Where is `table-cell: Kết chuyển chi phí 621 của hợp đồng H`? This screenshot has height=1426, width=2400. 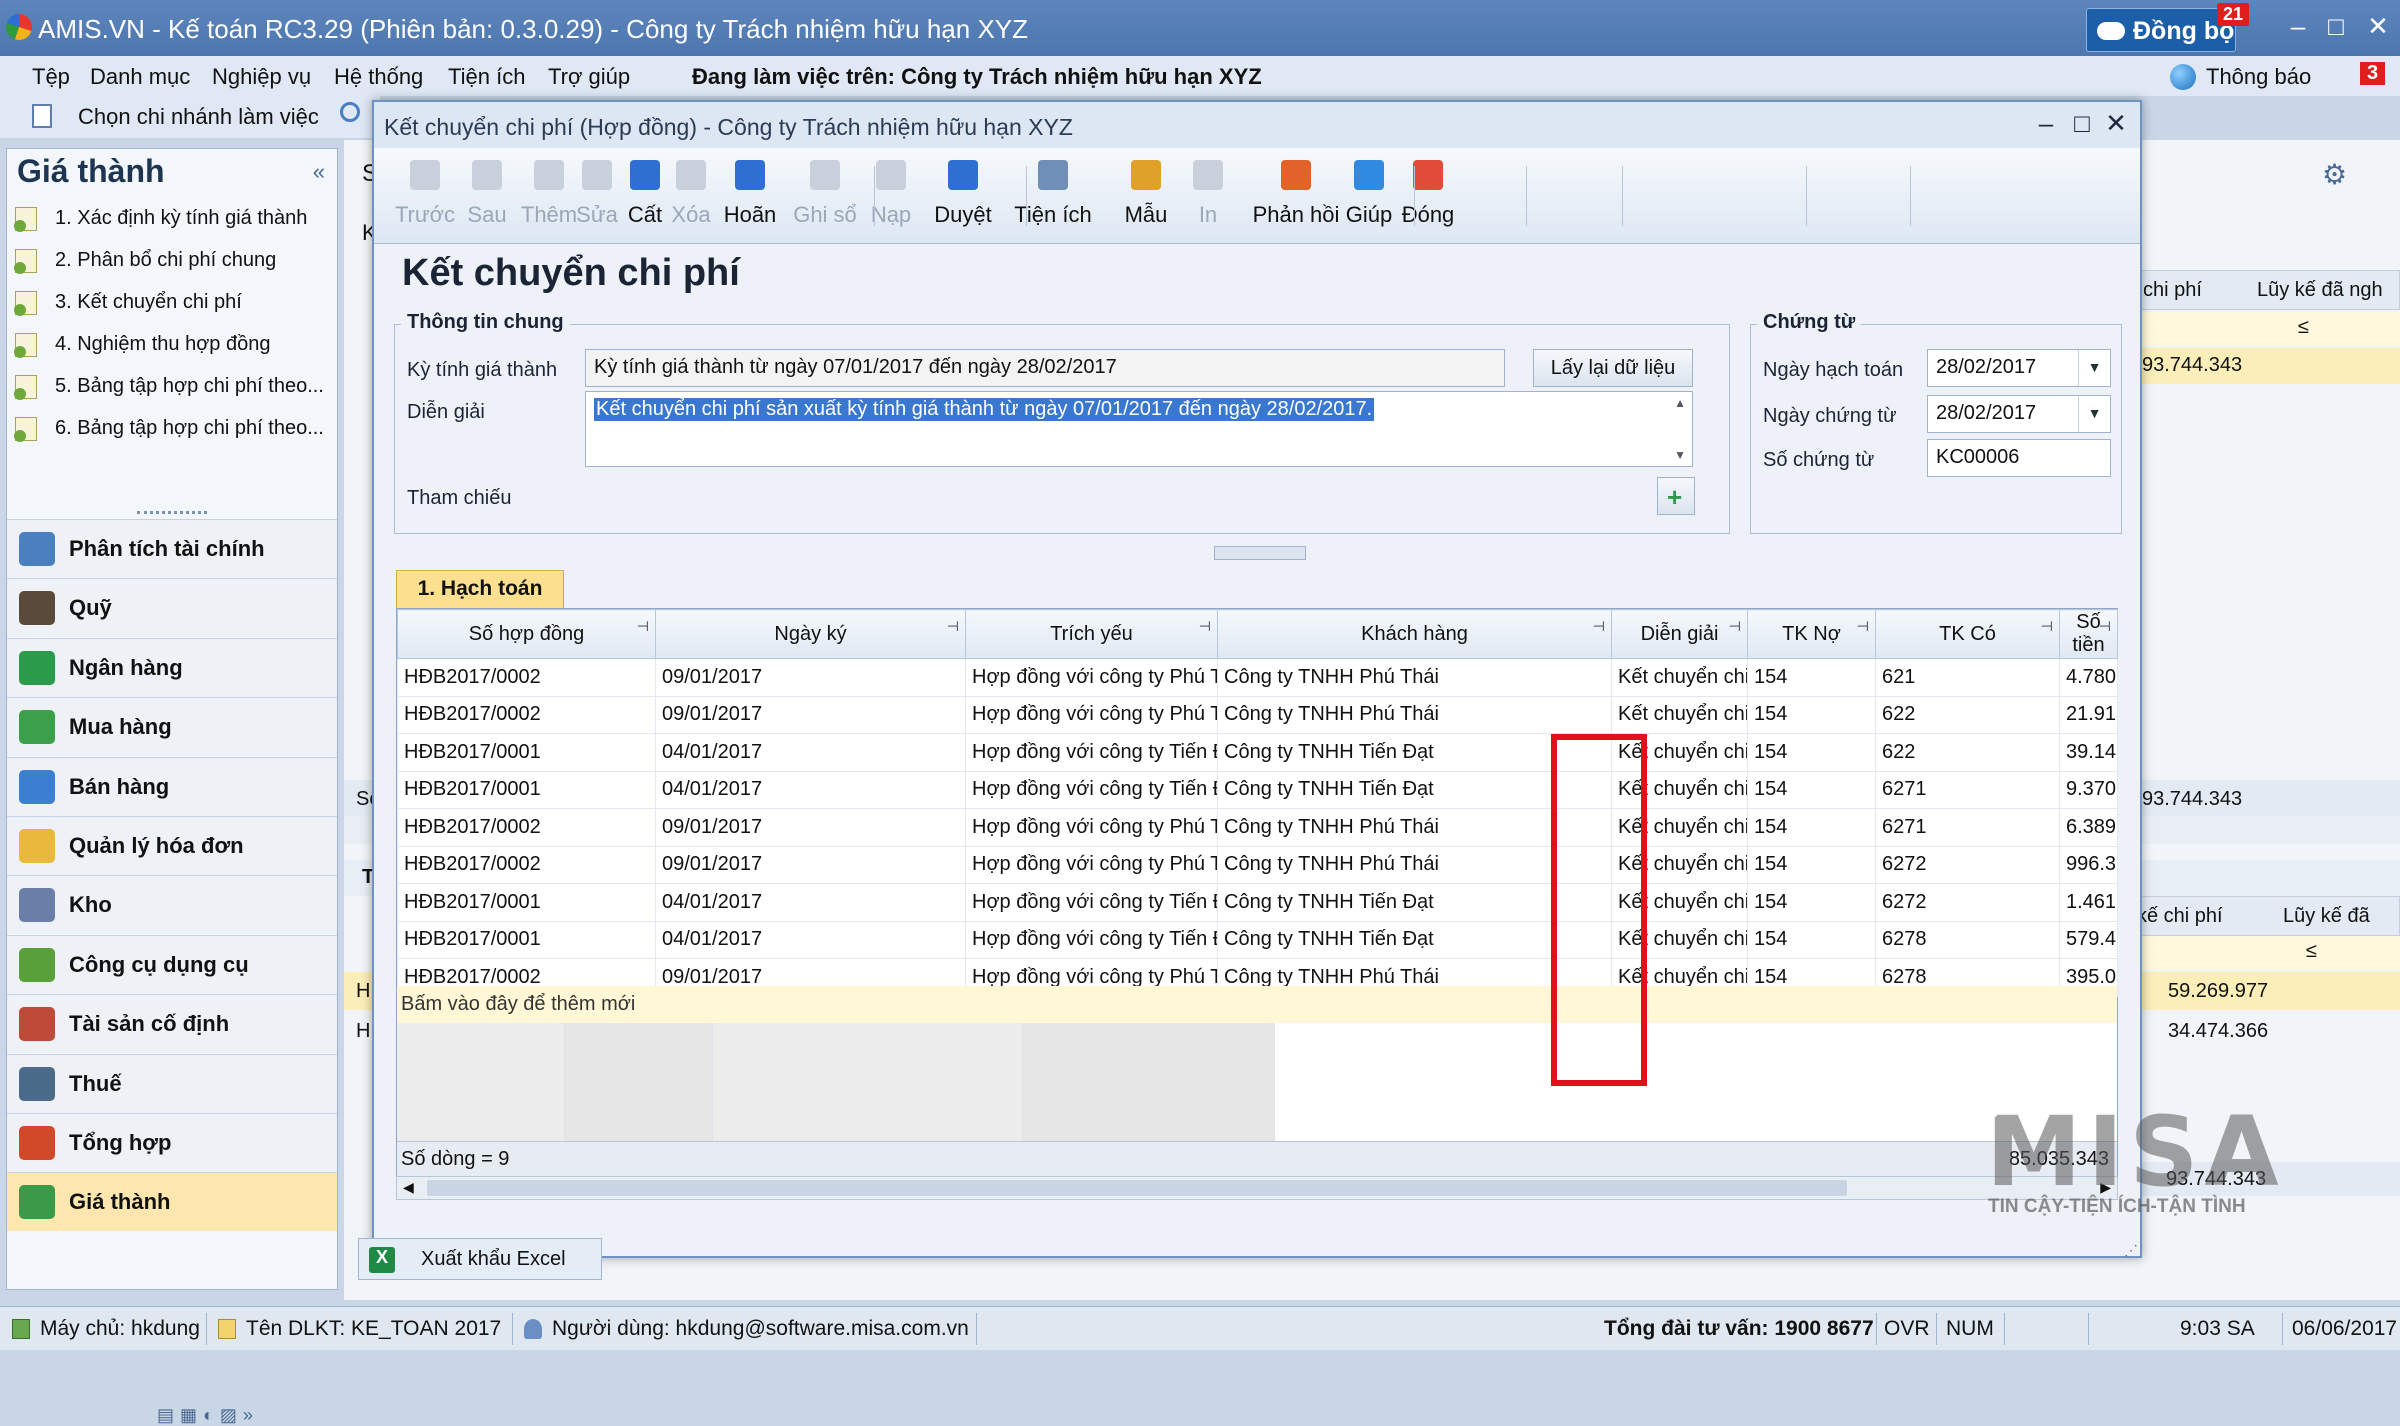 table-cell: Kết chuyển chi phí 621 của hợp đồng H is located at coordinates (1679, 677).